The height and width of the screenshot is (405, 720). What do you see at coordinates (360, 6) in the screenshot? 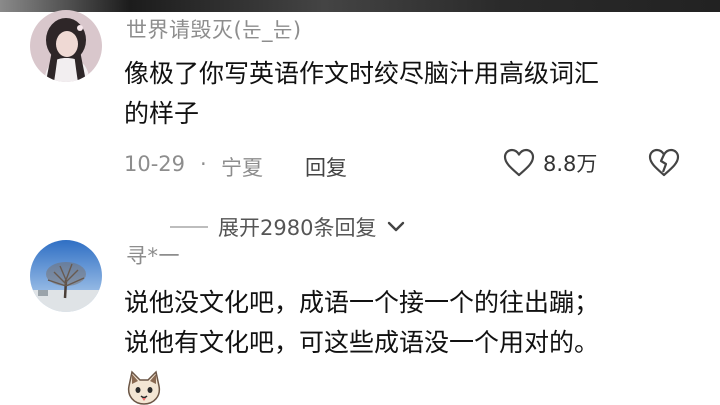
I see `video-strip` at bounding box center [360, 6].